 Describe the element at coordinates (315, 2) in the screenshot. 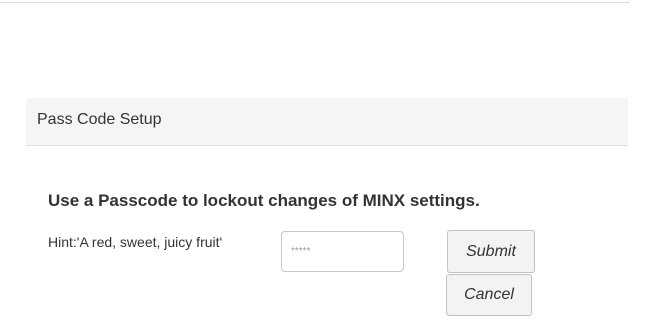

I see `top-divider` at that location.